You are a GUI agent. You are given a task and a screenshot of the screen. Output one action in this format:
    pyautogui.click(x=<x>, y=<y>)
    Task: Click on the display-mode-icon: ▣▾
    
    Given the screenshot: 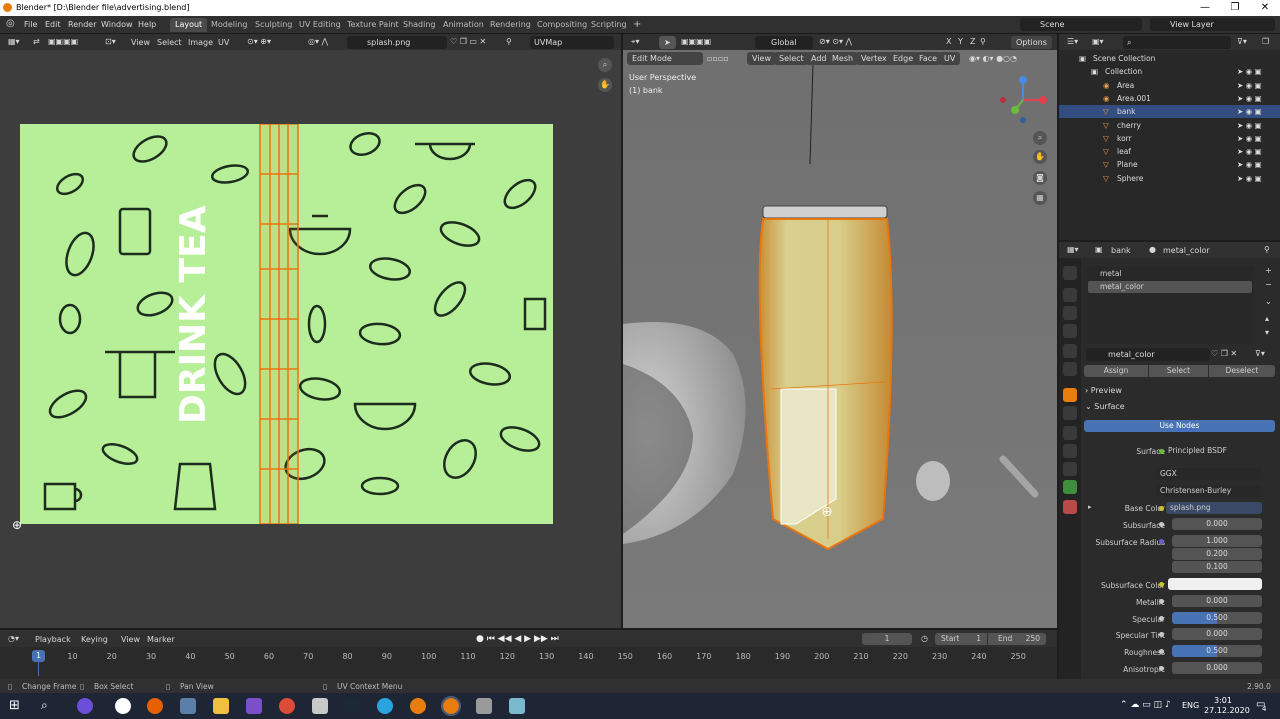 What is the action you would take?
    pyautogui.click(x=1098, y=41)
    